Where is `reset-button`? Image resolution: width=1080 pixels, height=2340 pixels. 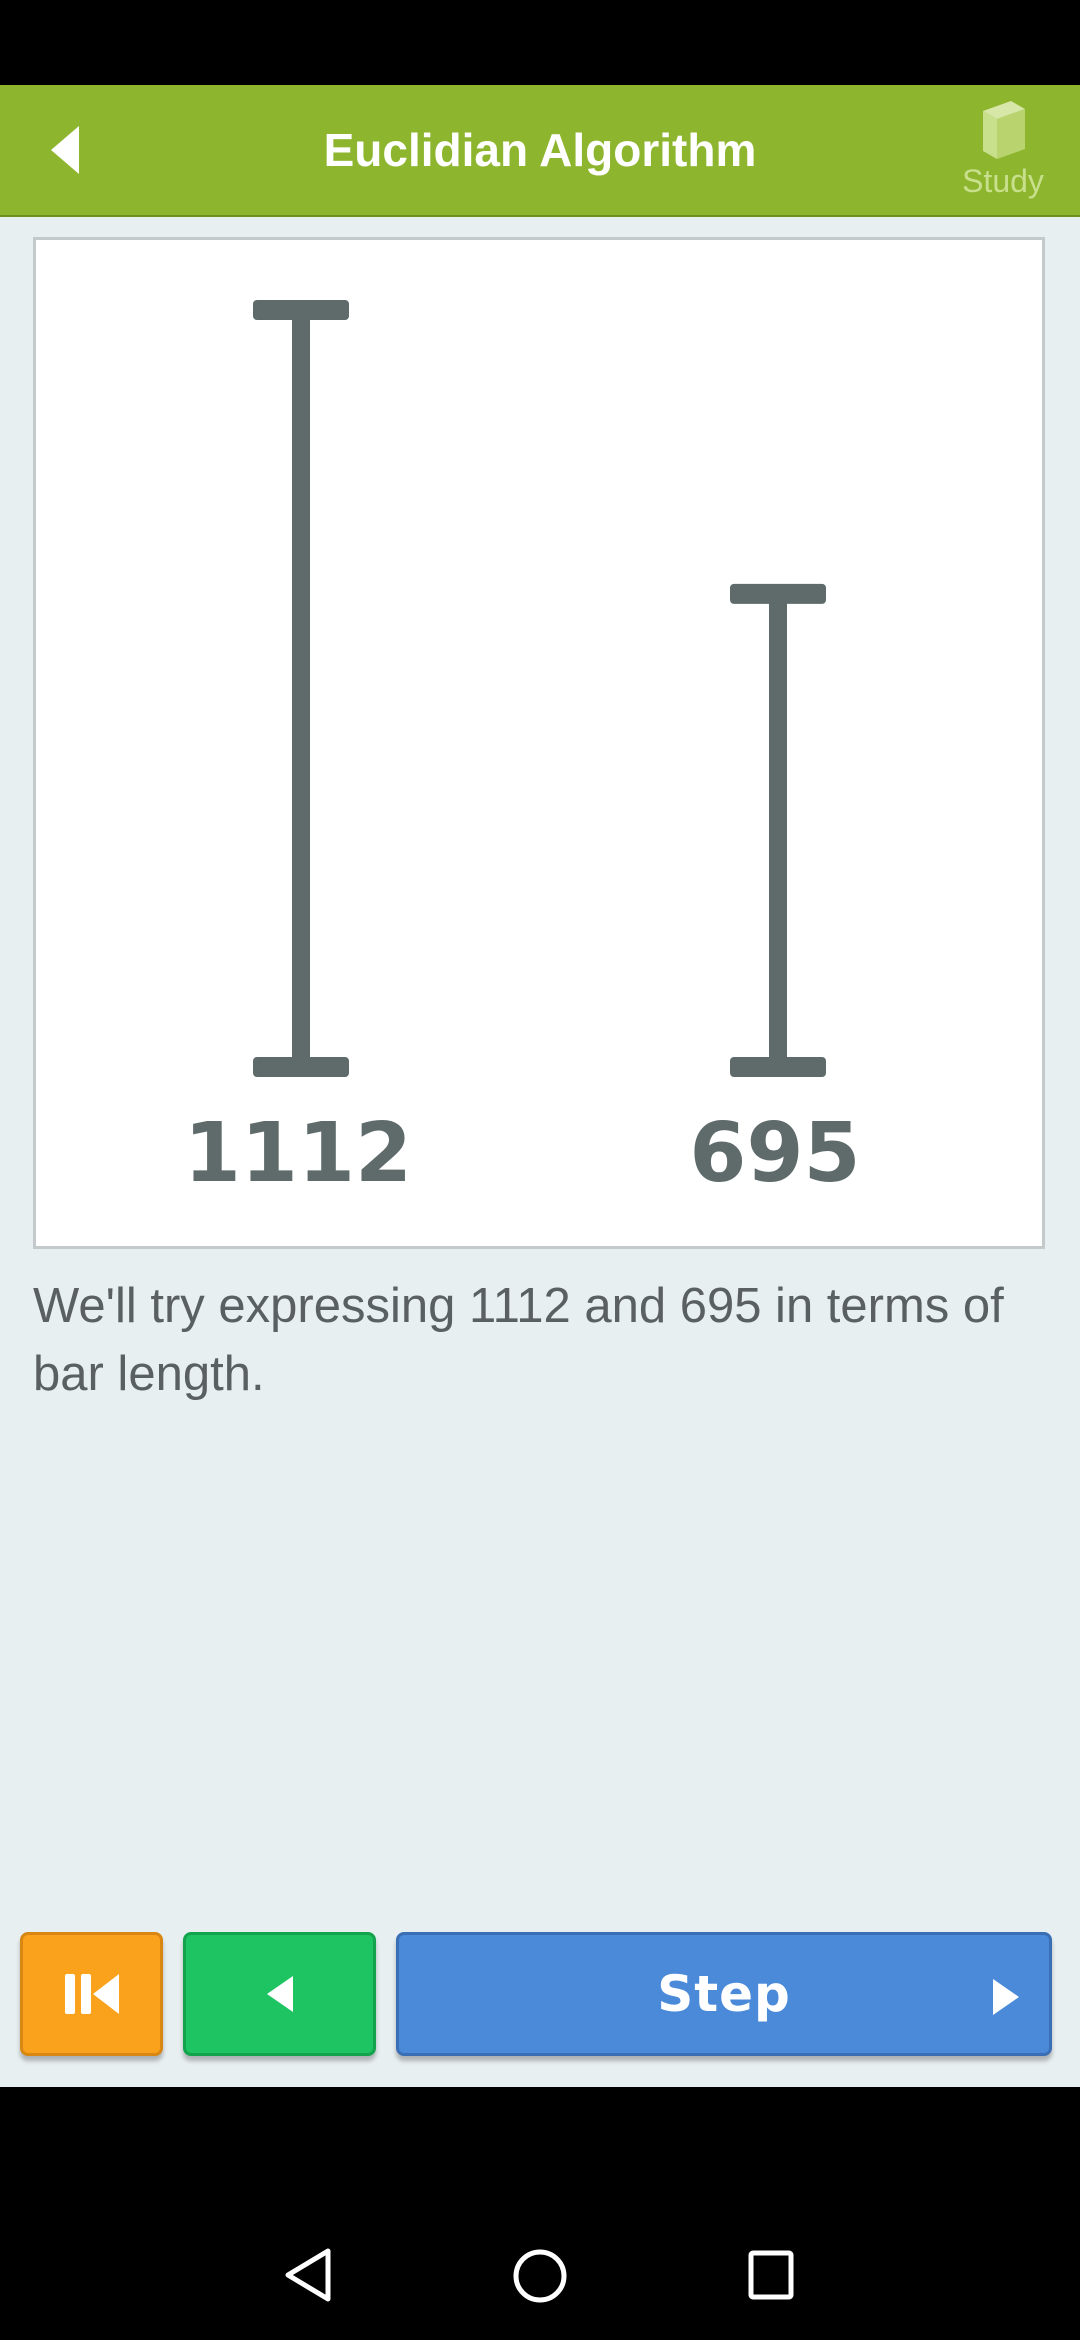
reset-button is located at coordinates (91, 1994).